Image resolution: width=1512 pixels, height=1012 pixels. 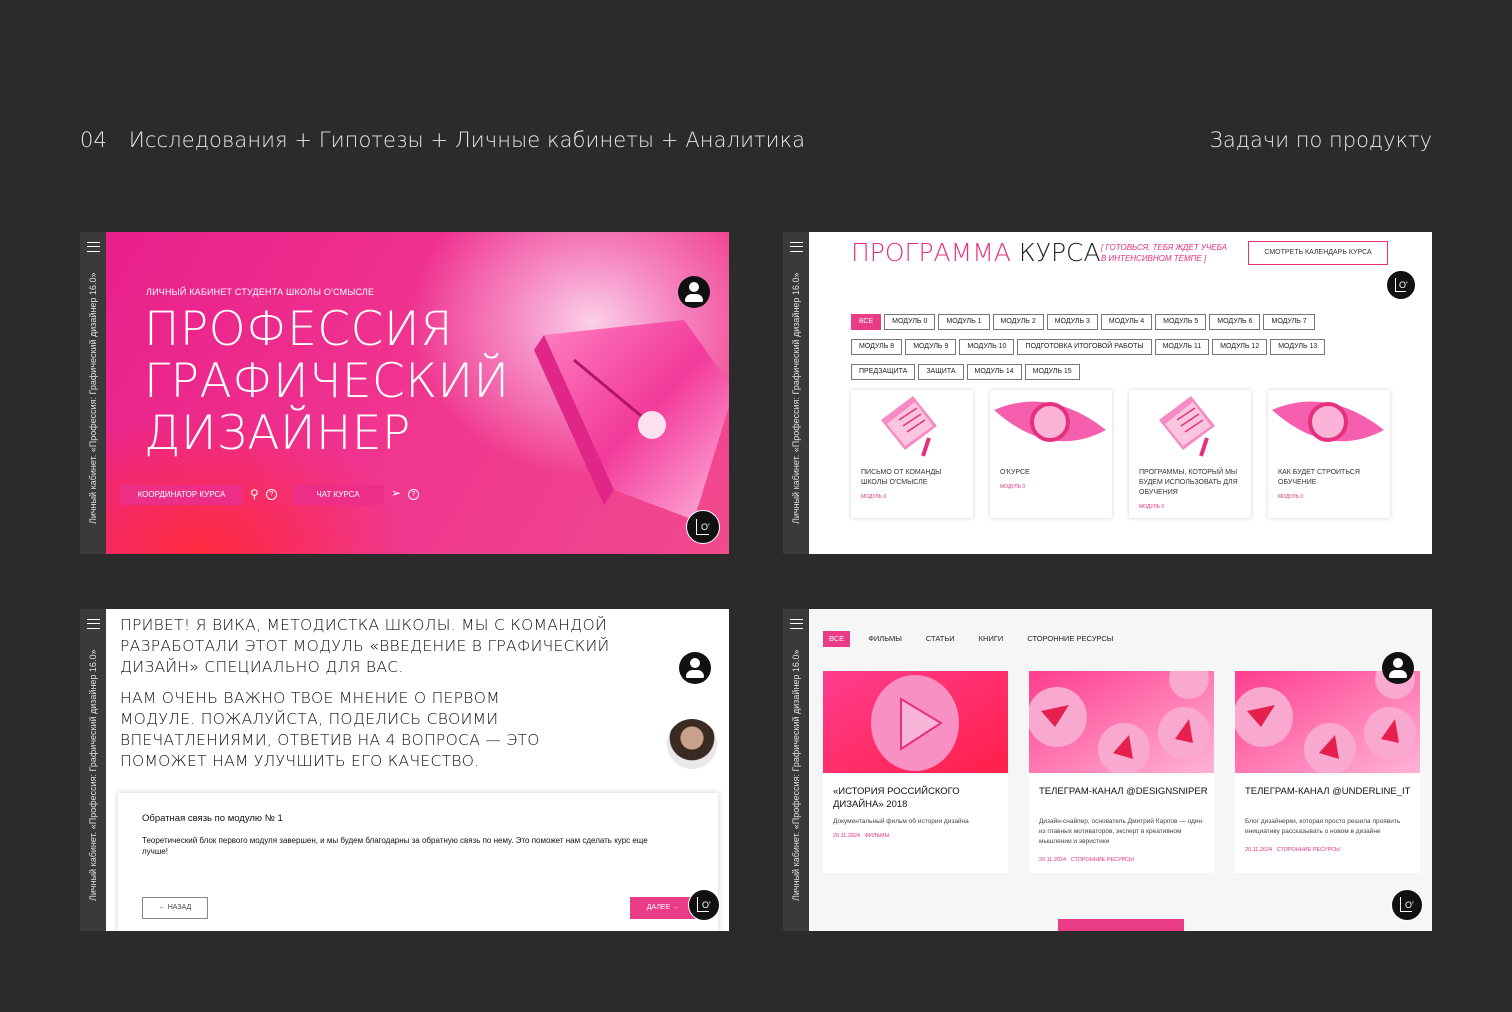 I want to click on eye-icon, so click(x=1050, y=421).